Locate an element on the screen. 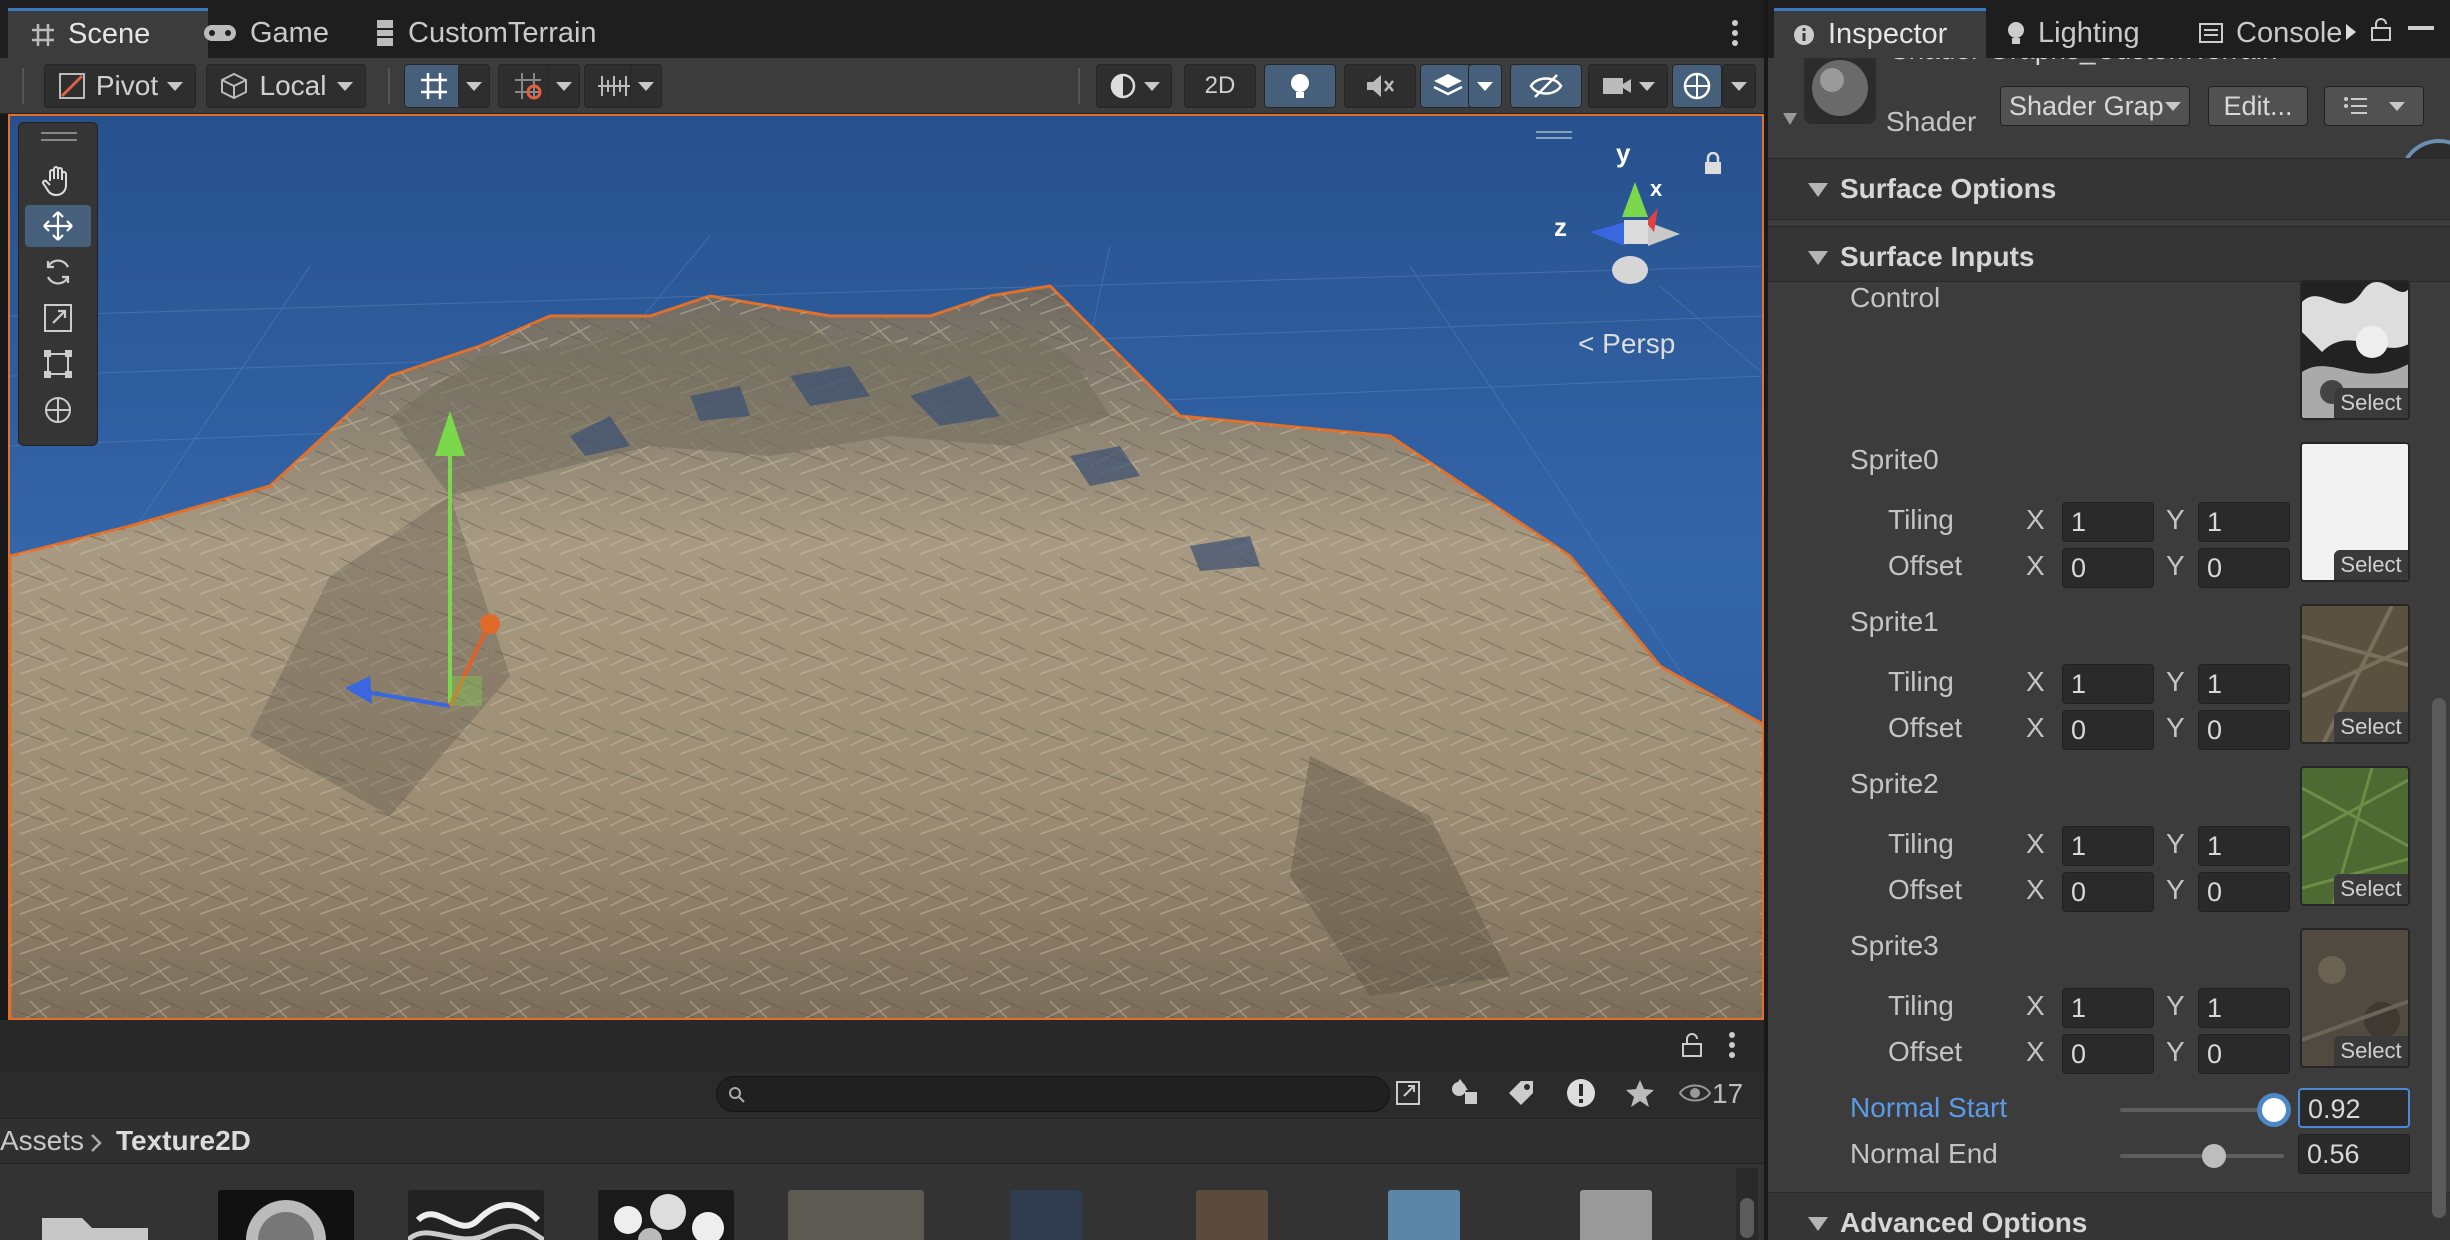 The width and height of the screenshot is (2450, 1240). gizmos-menu is located at coordinates (1739, 86).